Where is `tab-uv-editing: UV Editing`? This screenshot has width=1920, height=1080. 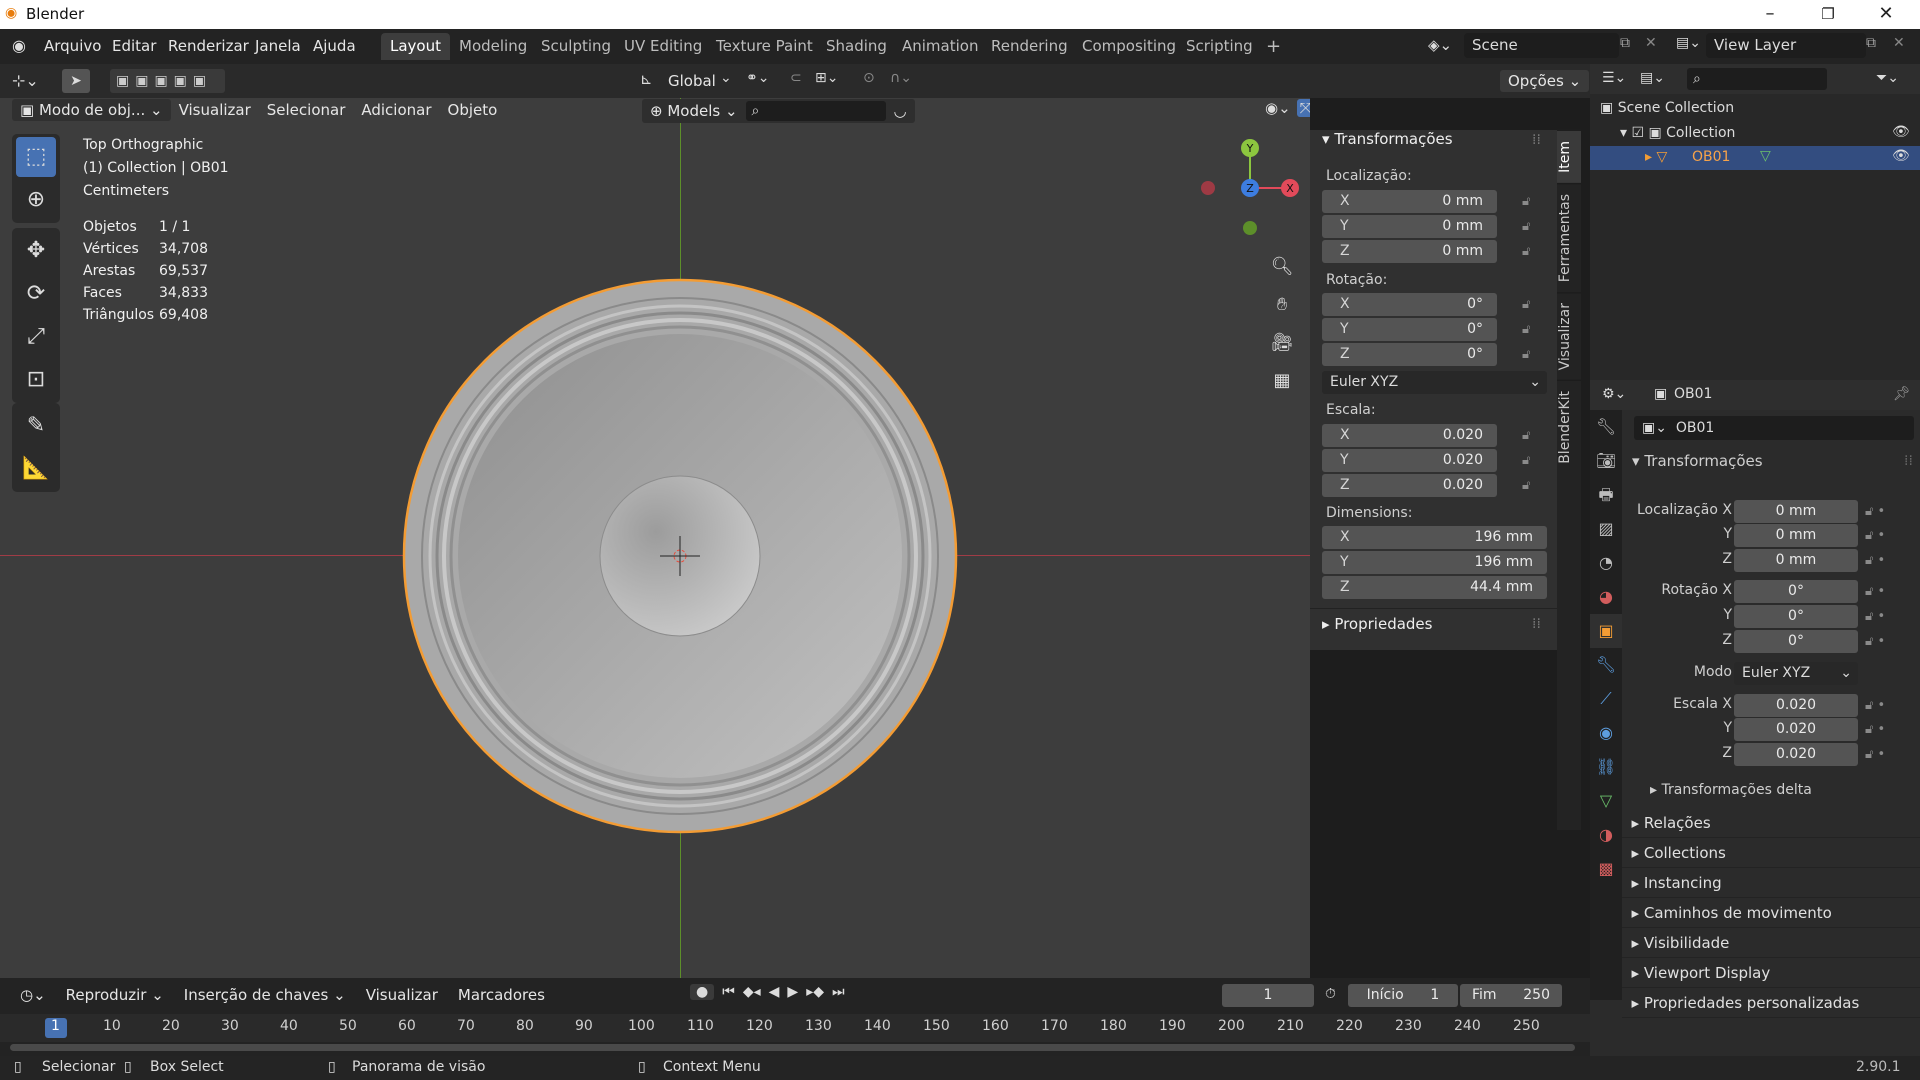
tab-uv-editing: UV Editing is located at coordinates (663, 46).